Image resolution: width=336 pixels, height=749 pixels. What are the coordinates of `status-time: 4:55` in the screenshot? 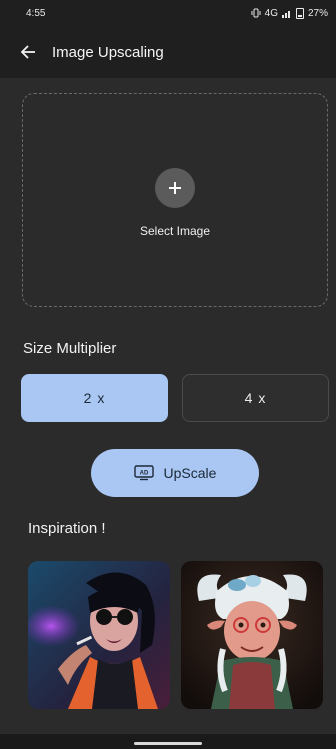 It's located at (36, 13).